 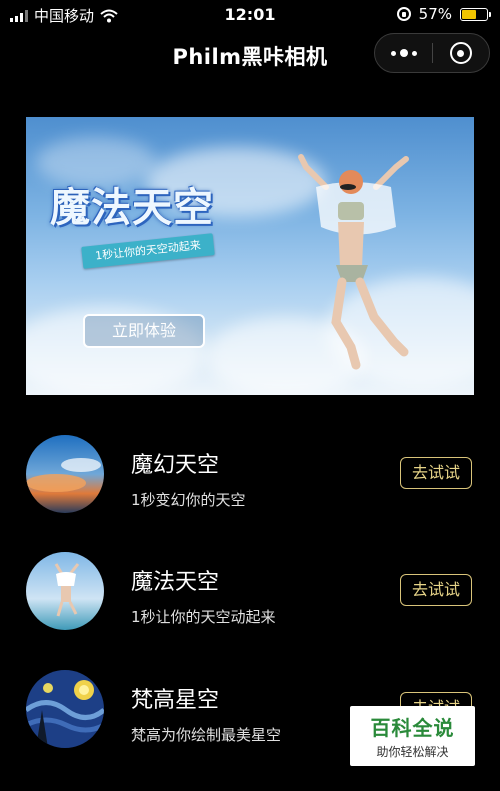 I want to click on status-right: 57%, so click(x=443, y=14).